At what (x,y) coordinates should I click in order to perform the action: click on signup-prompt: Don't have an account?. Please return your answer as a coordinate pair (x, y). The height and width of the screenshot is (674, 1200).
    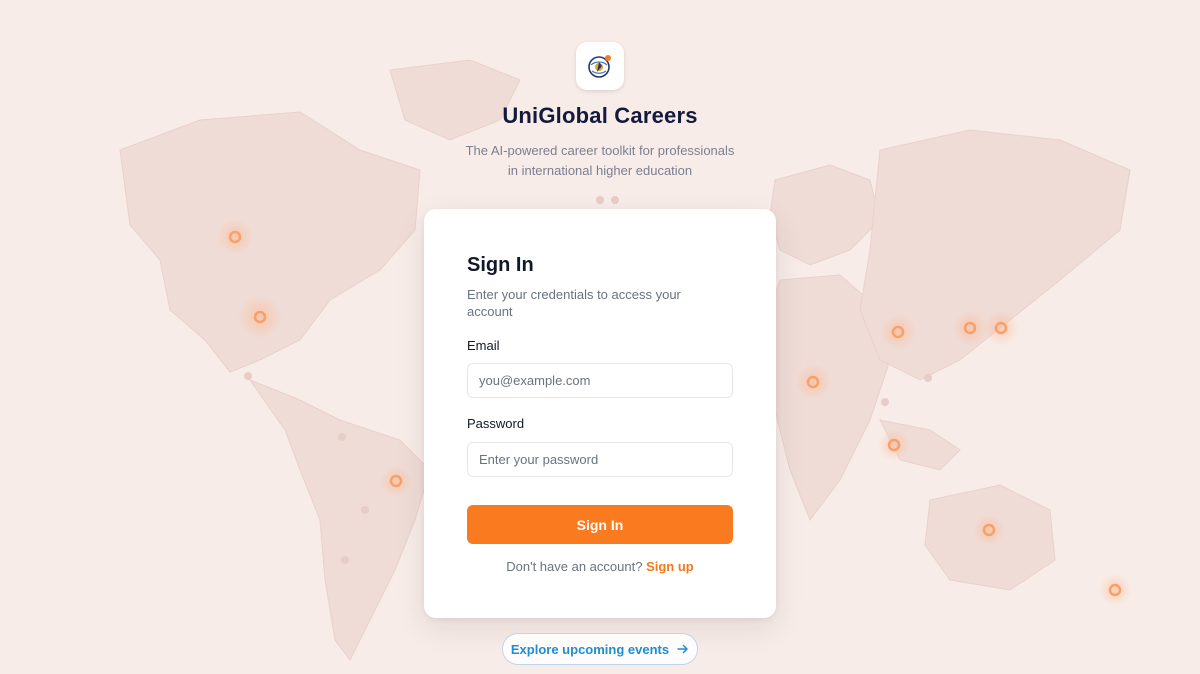
    Looking at the image, I should click on (574, 566).